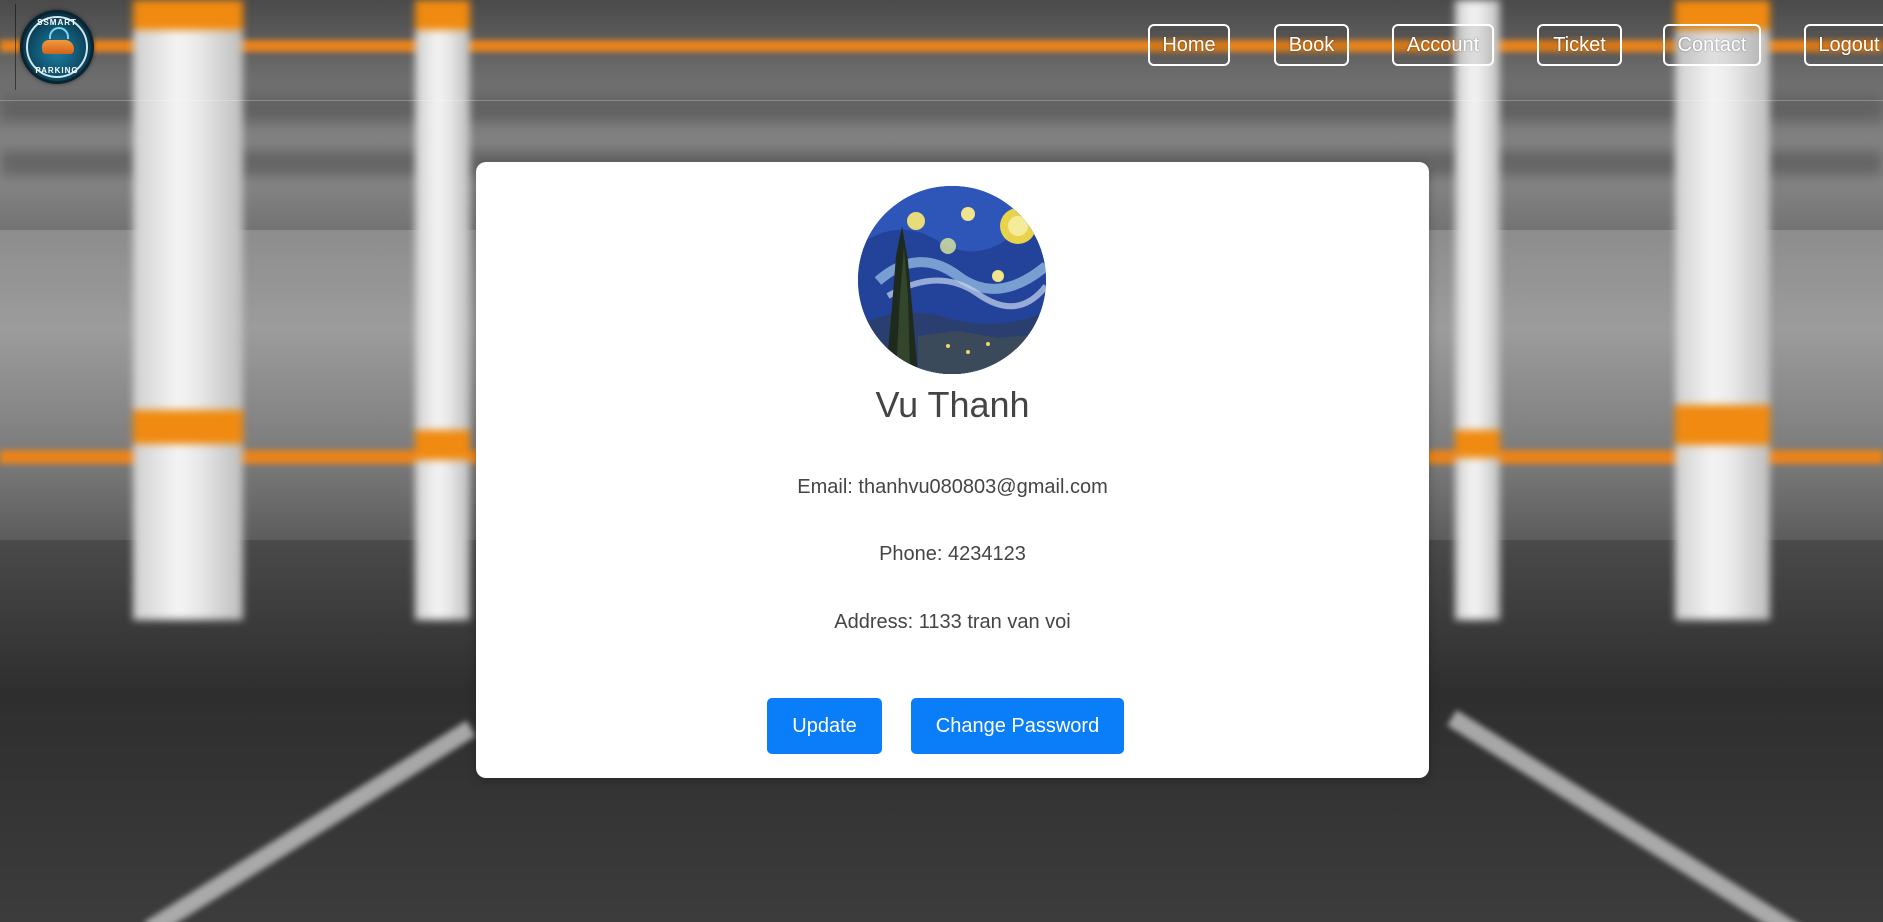 This screenshot has width=1883, height=922. What do you see at coordinates (1311, 45) in the screenshot?
I see `nav-book-button: Book` at bounding box center [1311, 45].